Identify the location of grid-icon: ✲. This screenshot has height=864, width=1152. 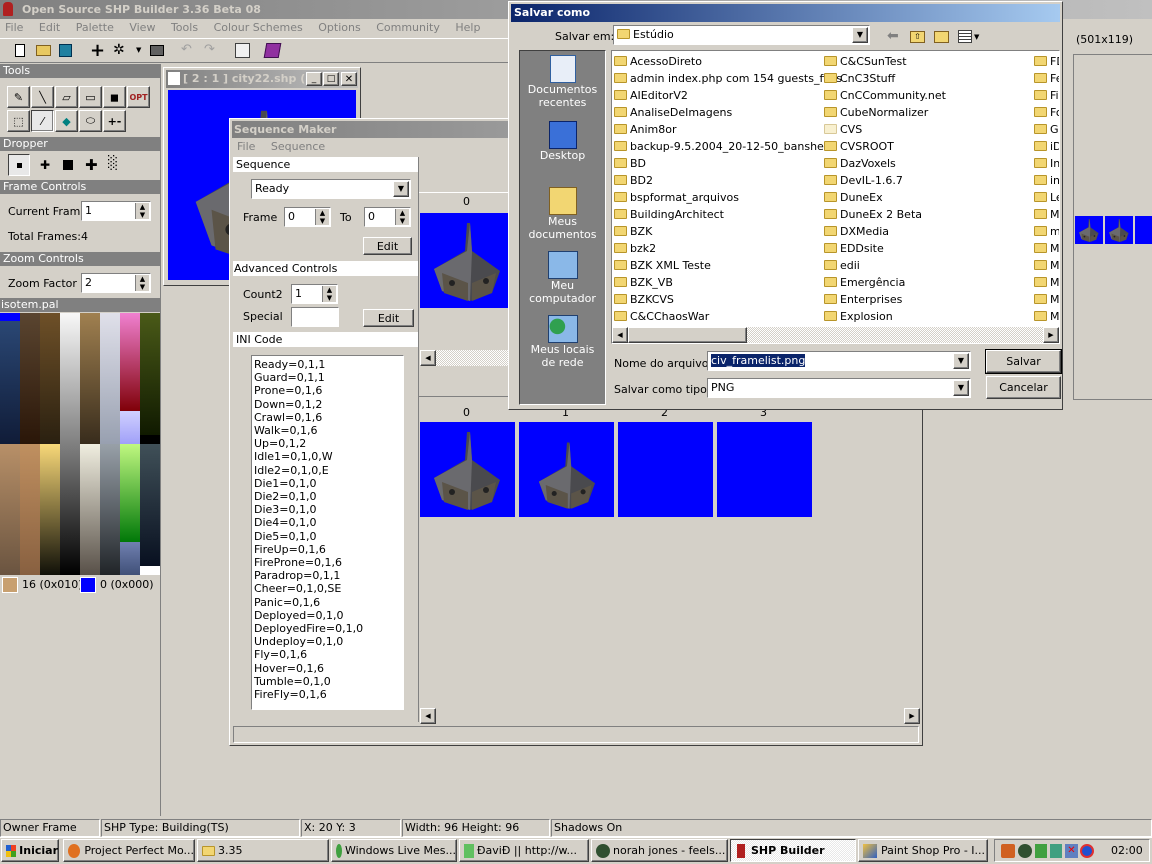
(119, 50).